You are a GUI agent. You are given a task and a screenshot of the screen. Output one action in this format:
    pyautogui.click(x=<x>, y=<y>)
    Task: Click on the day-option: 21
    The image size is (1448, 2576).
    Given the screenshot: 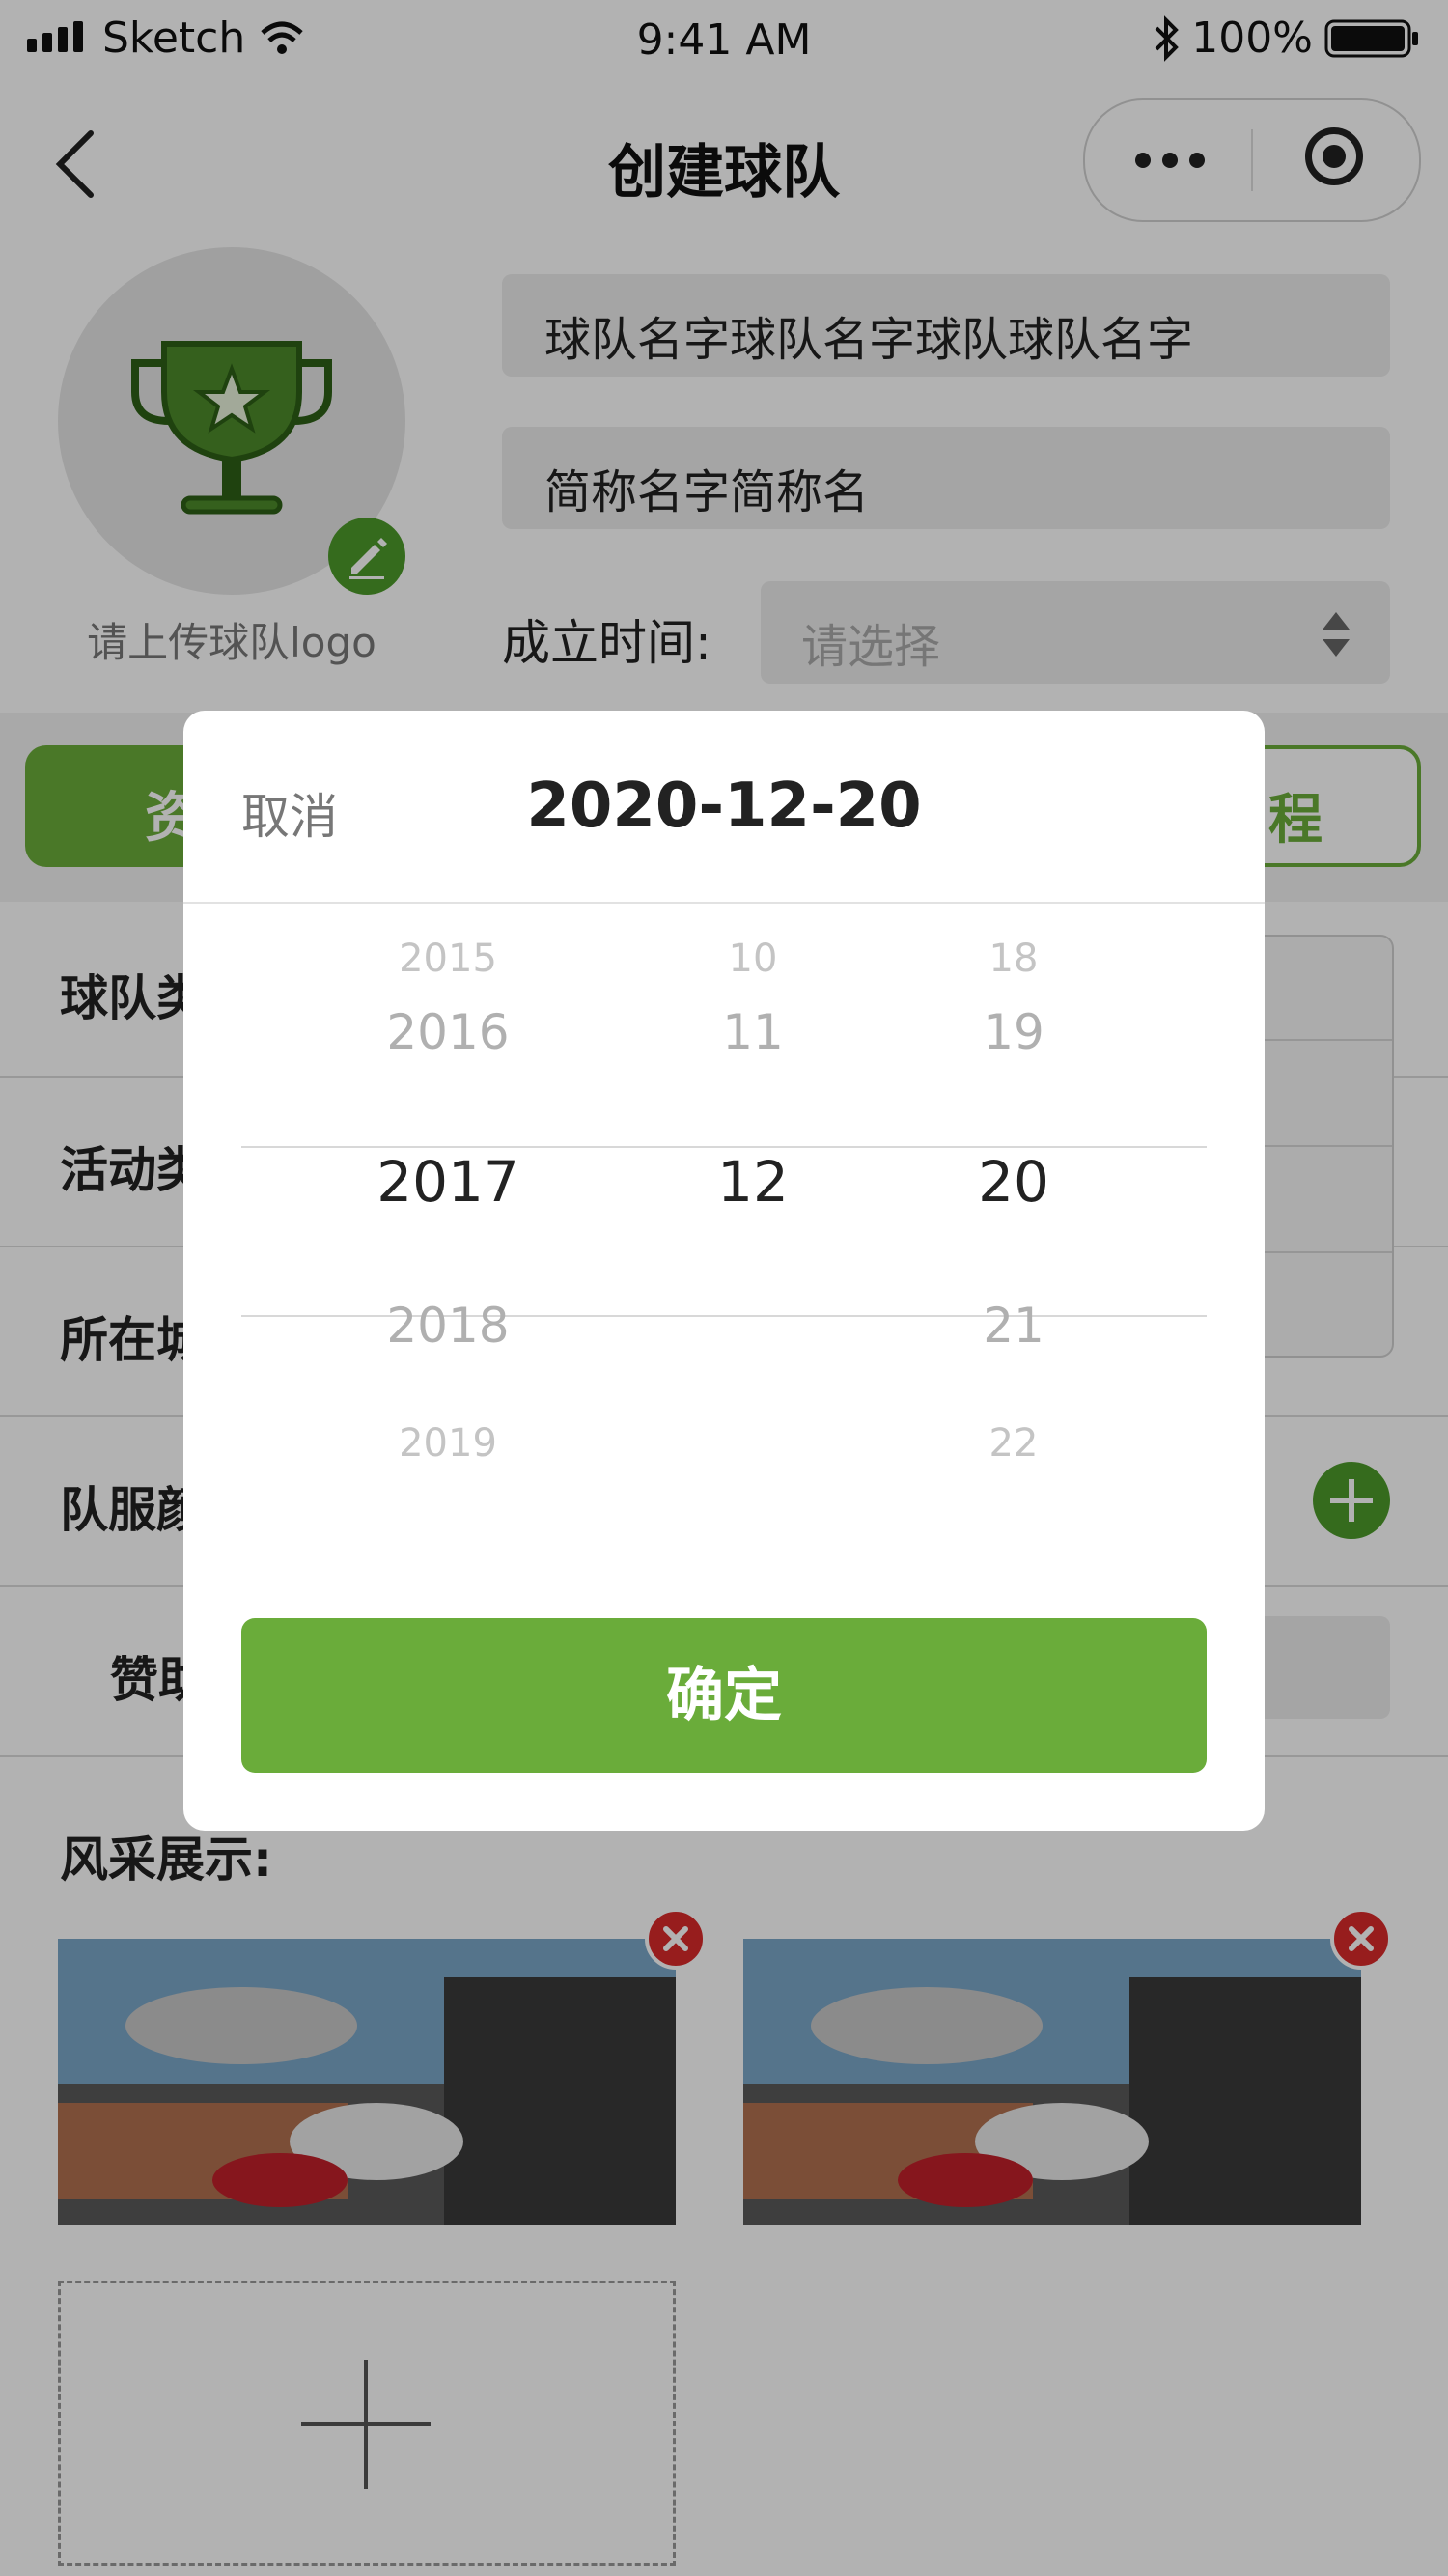 What is the action you would take?
    pyautogui.click(x=1014, y=1326)
    